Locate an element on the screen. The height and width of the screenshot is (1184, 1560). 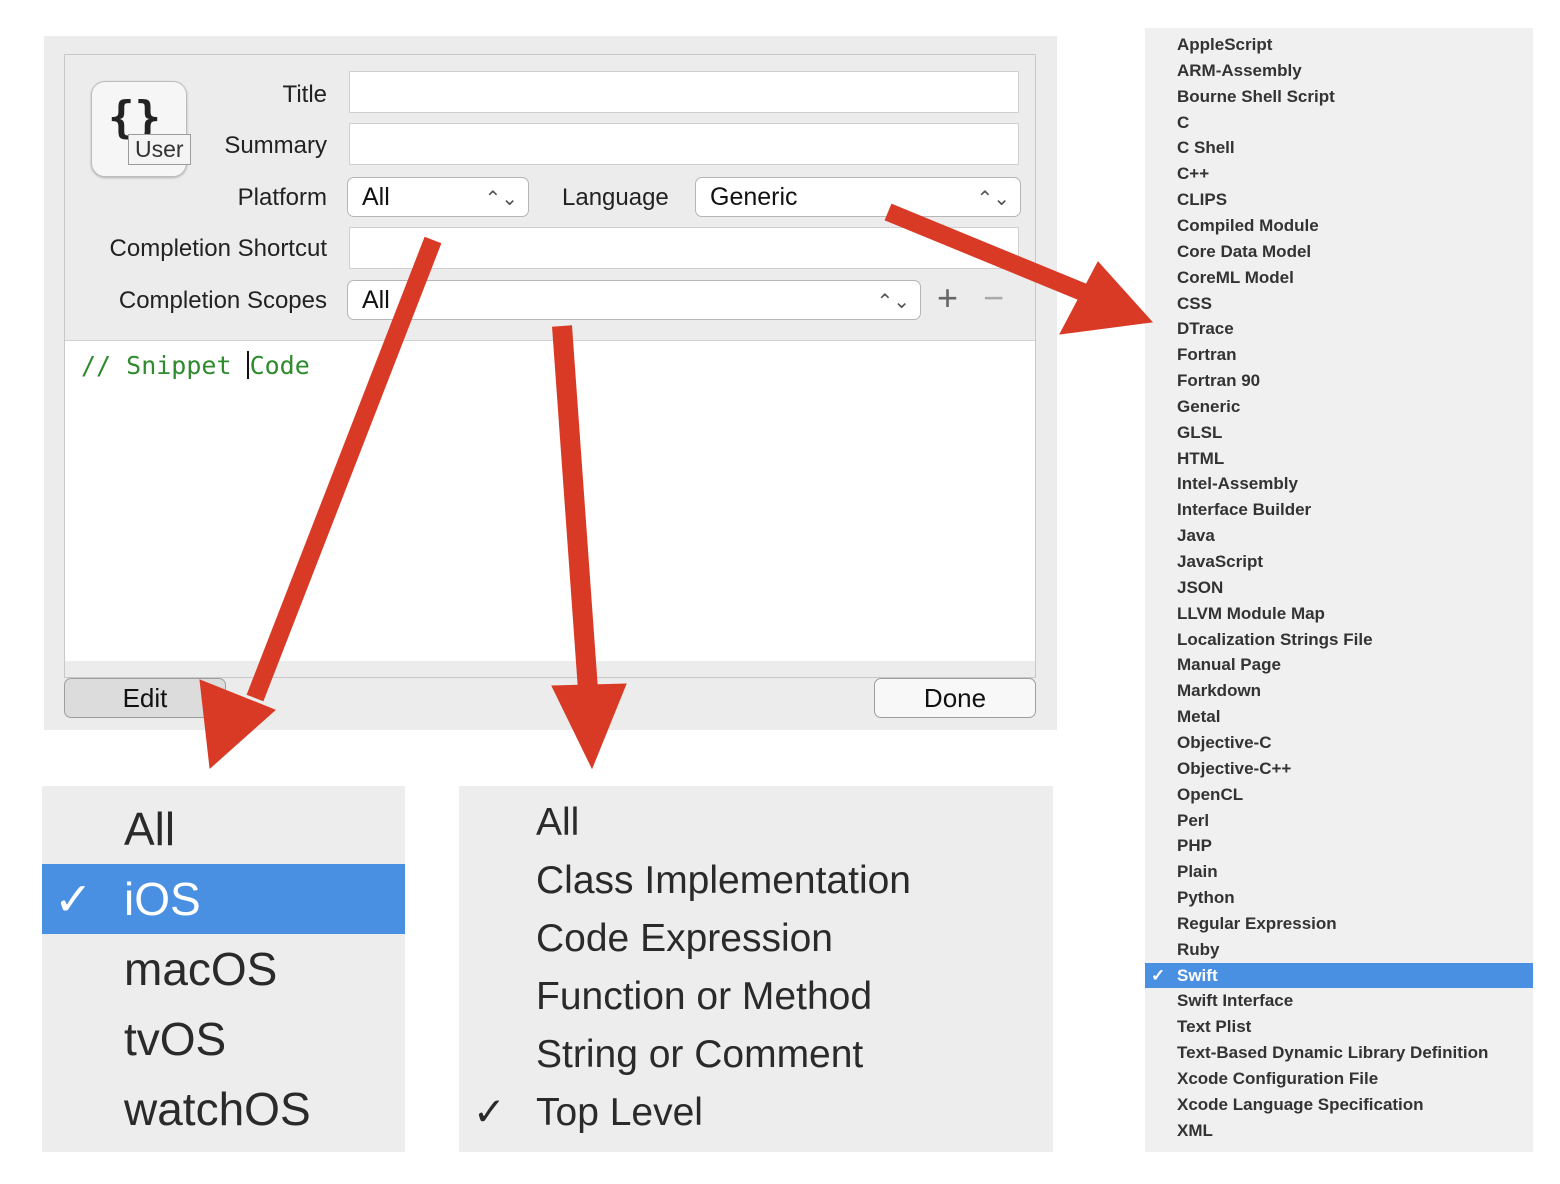
language-menu-item: Localization Strings File is located at coordinates (1339, 640).